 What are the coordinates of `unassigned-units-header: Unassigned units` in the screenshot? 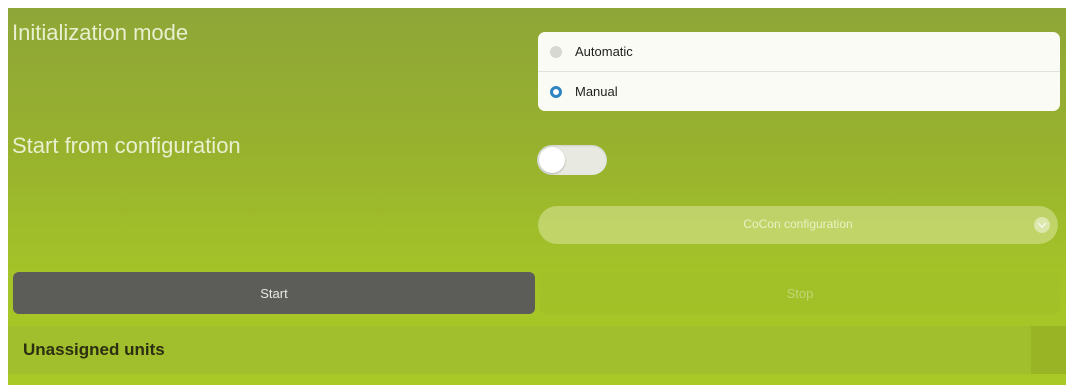 It's located at (537, 350).